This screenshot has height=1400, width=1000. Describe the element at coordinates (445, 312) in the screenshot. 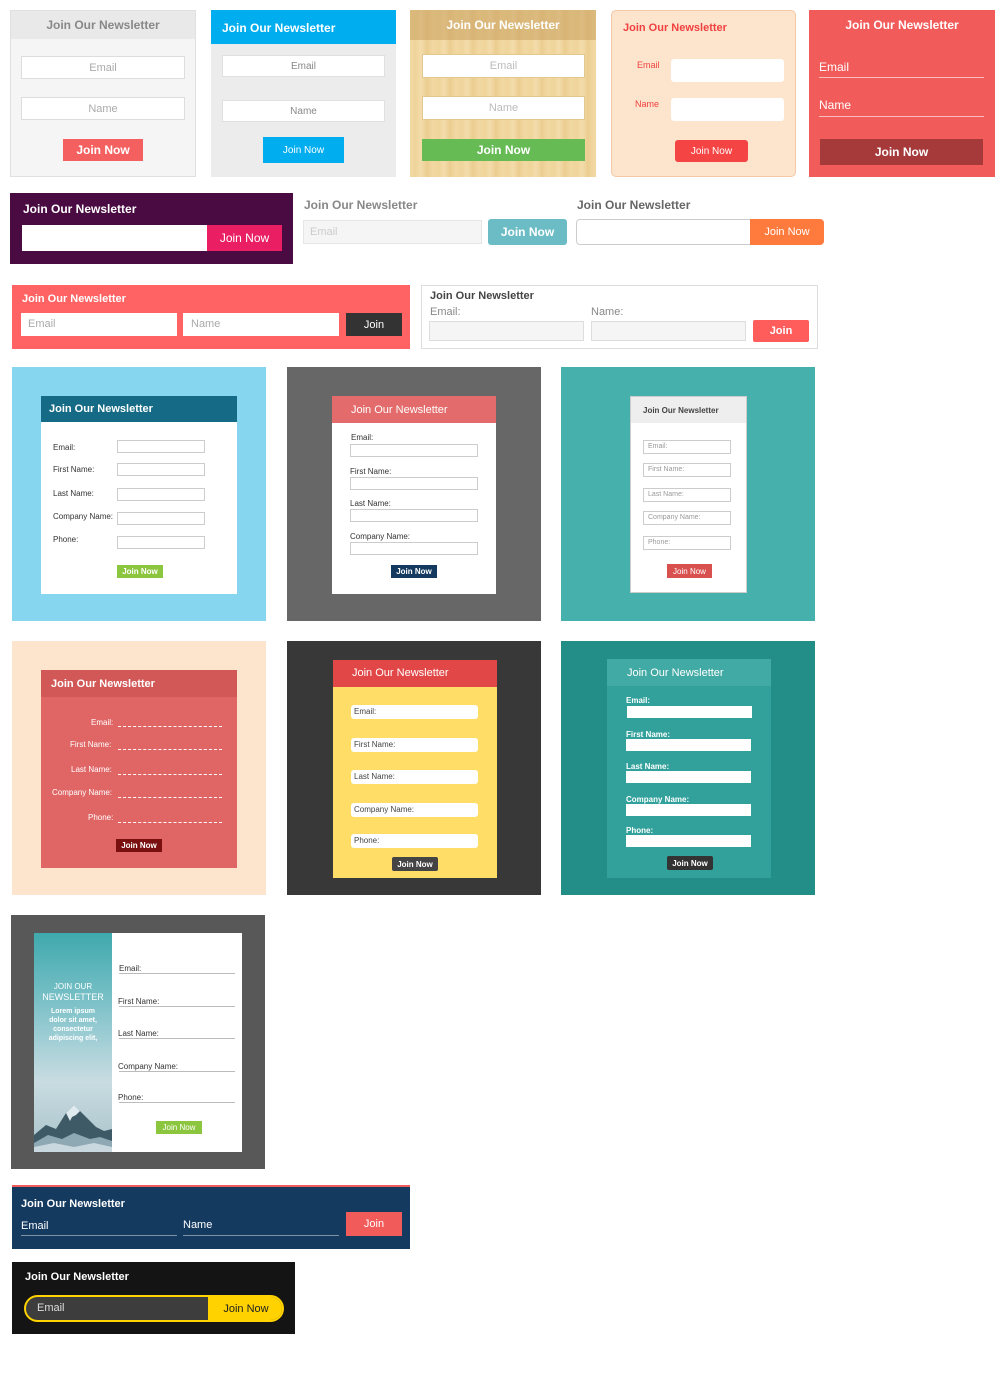

I see `email-label: Email:` at that location.